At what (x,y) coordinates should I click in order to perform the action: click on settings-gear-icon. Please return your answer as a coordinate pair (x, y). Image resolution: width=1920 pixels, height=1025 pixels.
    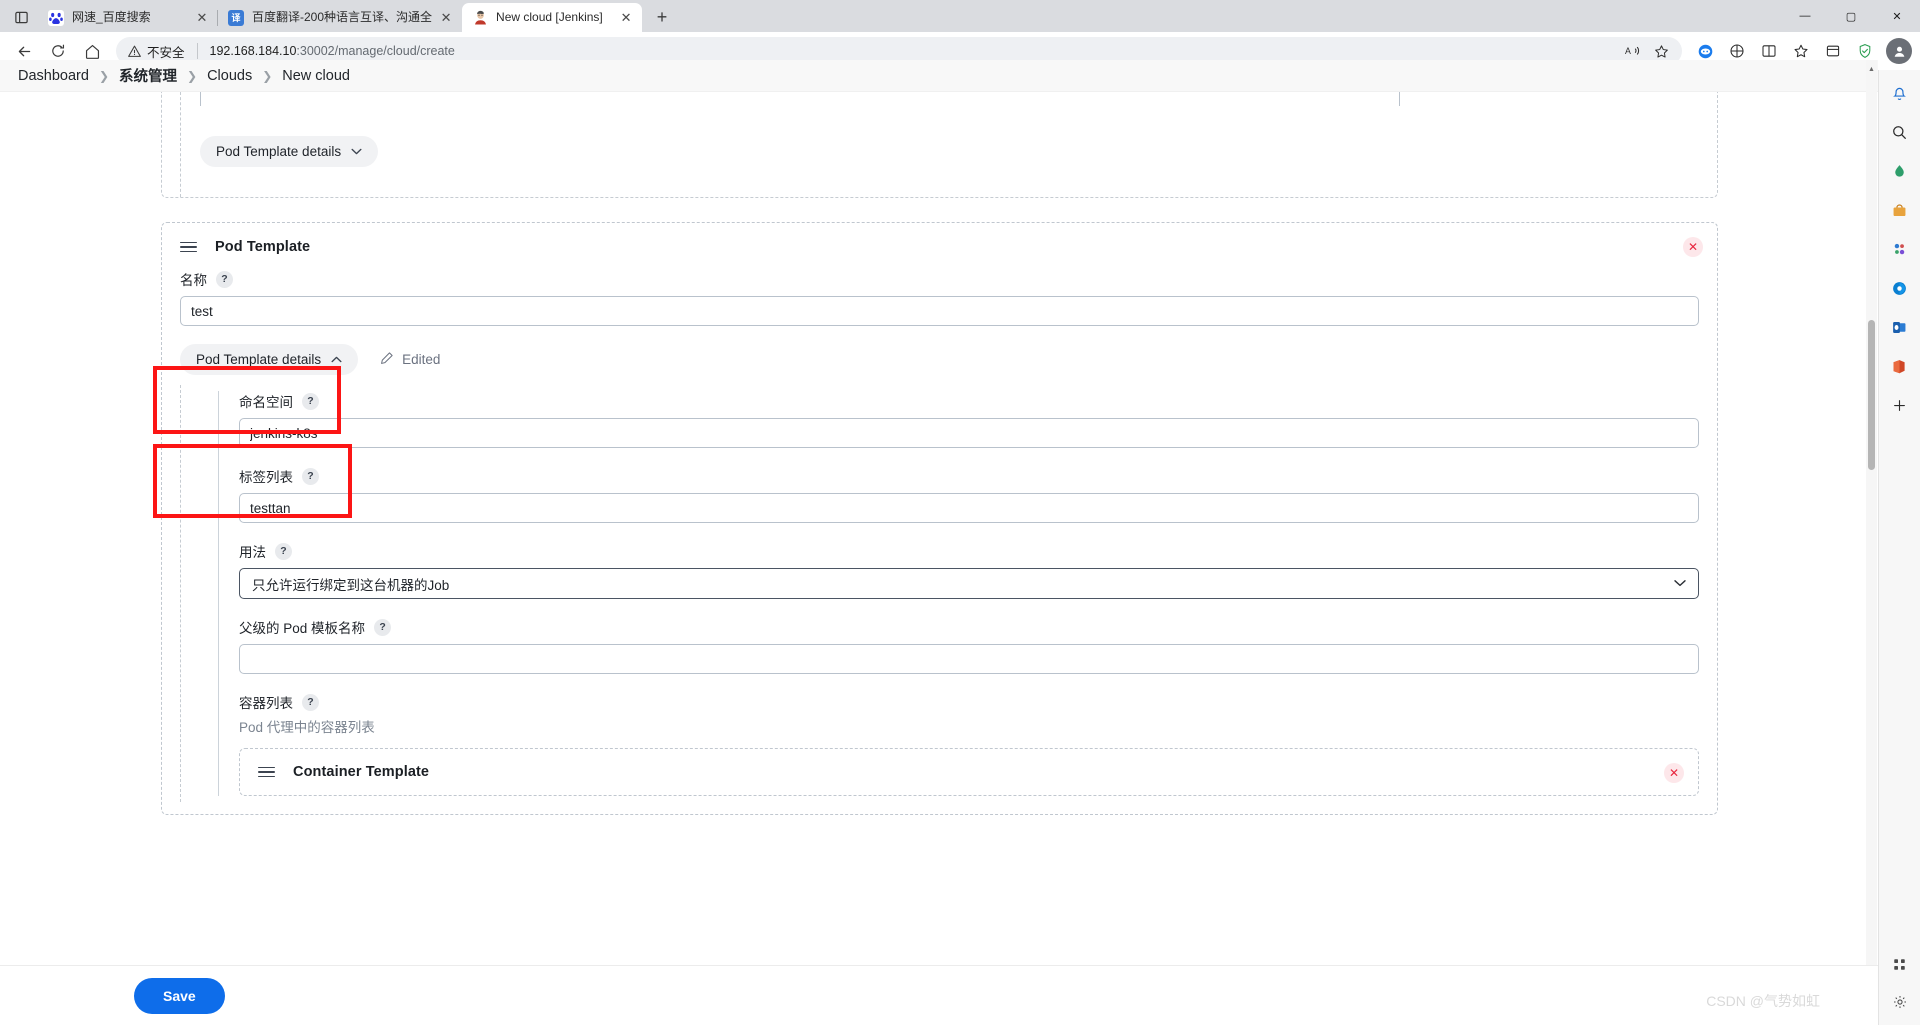
    Looking at the image, I should click on (1900, 1002).